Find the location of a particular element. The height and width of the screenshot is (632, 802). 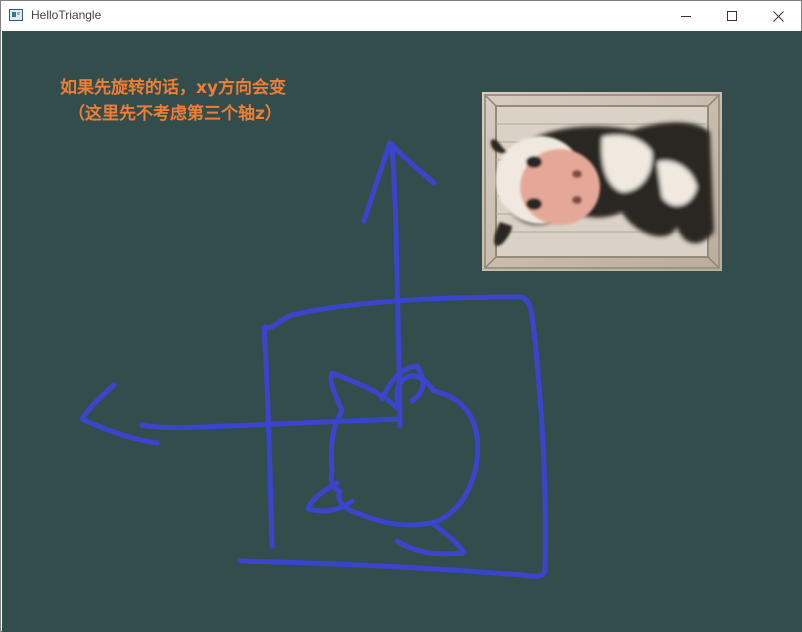

close-icon is located at coordinates (778, 16).